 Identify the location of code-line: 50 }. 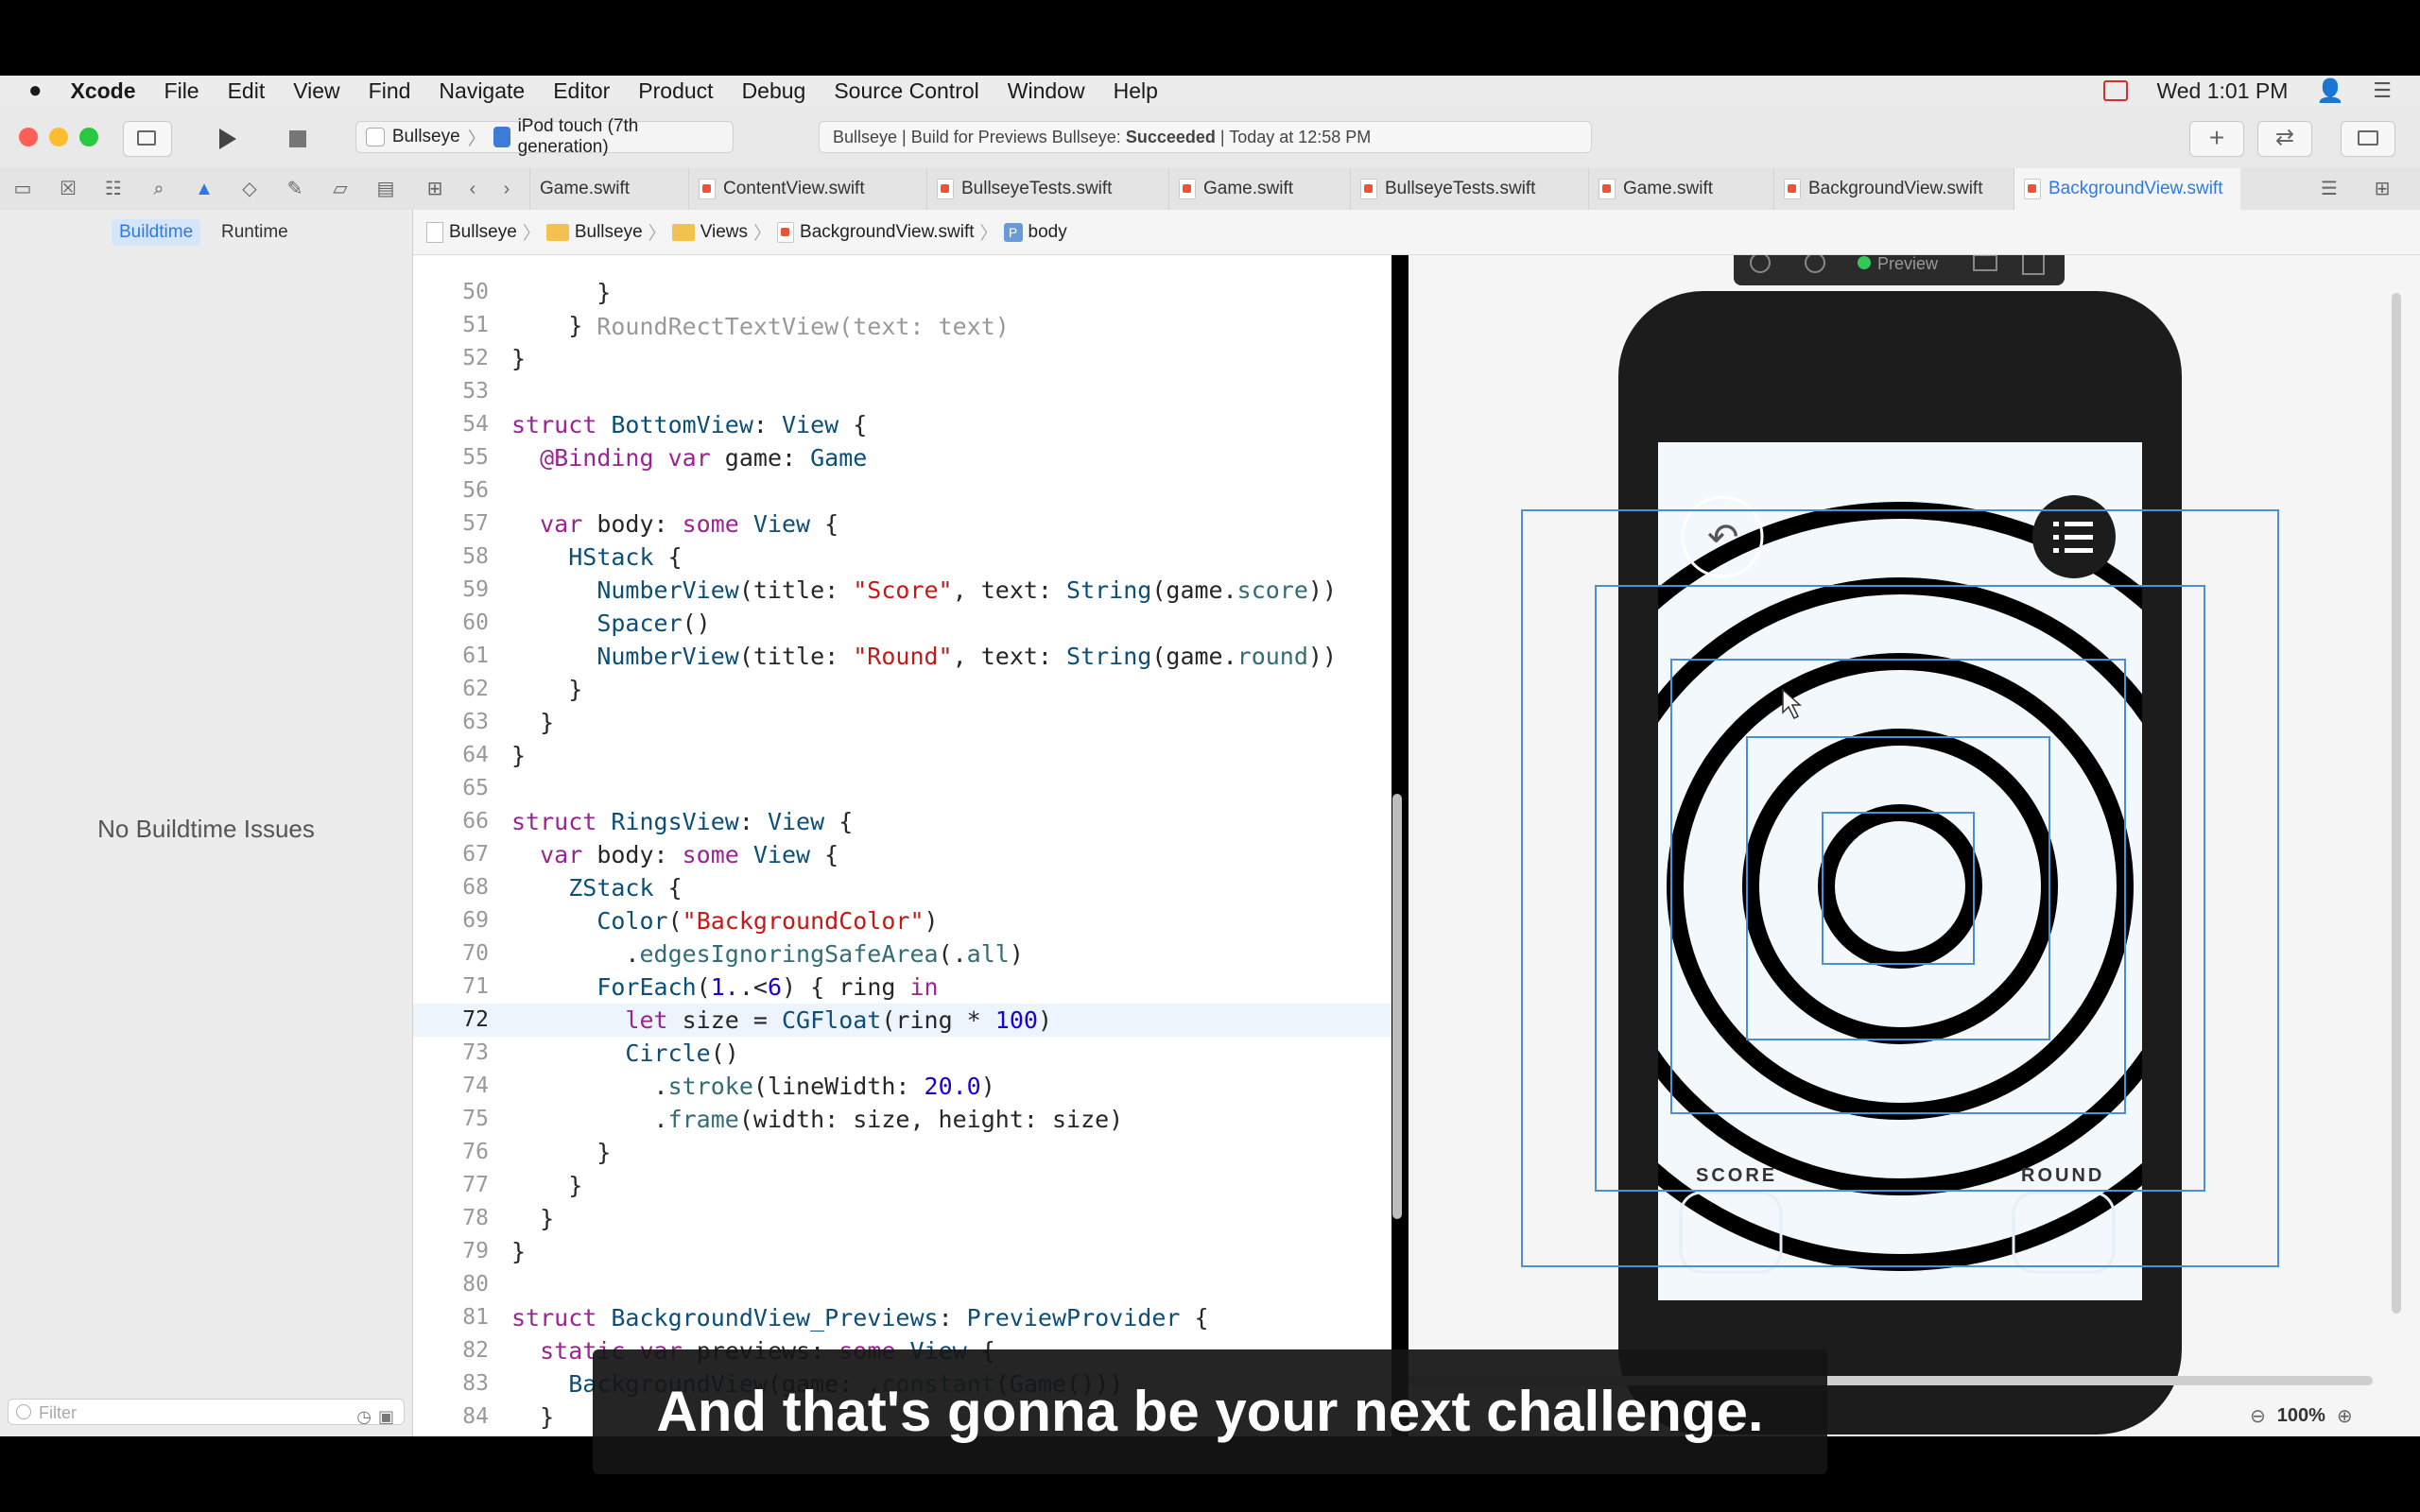
(902, 292).